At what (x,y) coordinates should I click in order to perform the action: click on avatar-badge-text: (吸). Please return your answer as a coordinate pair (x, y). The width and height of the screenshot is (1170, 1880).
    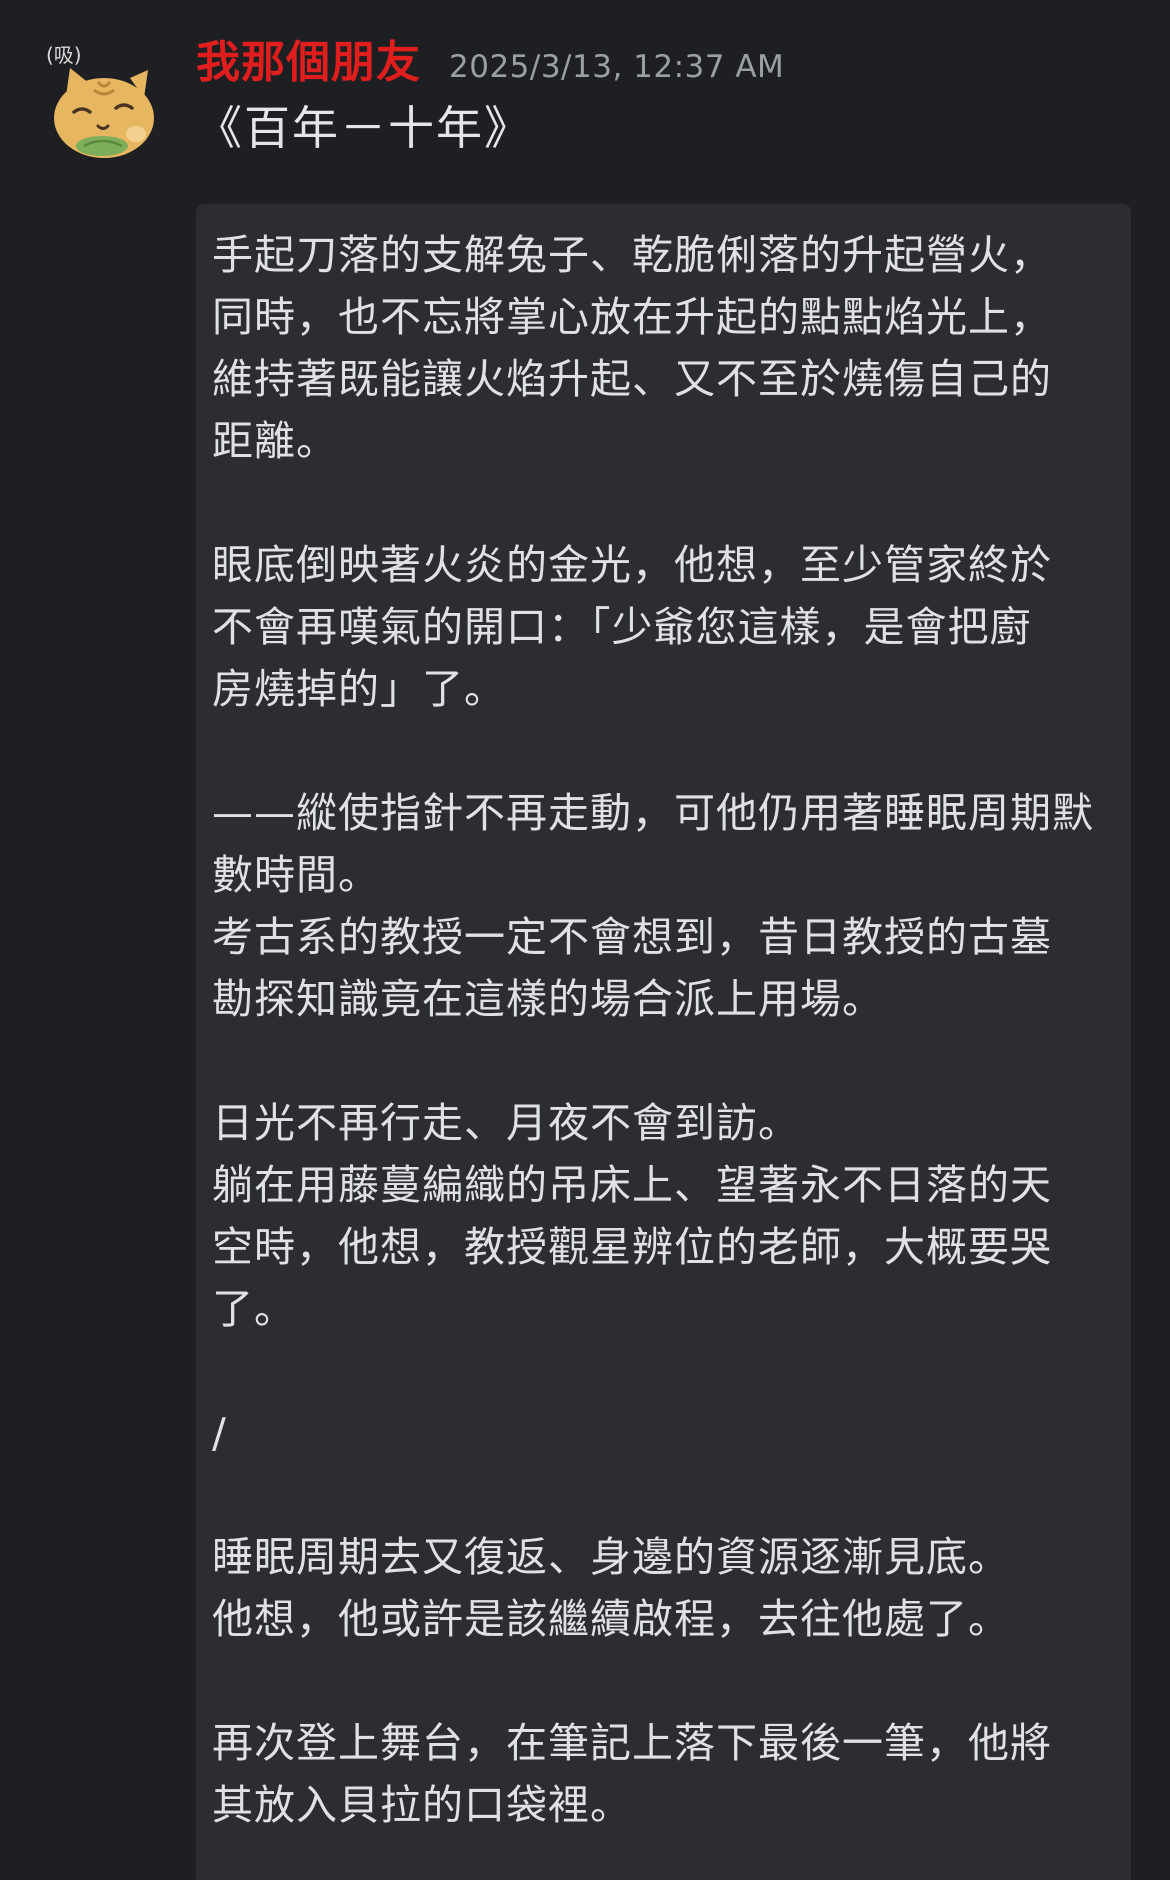
    Looking at the image, I should click on (64, 55).